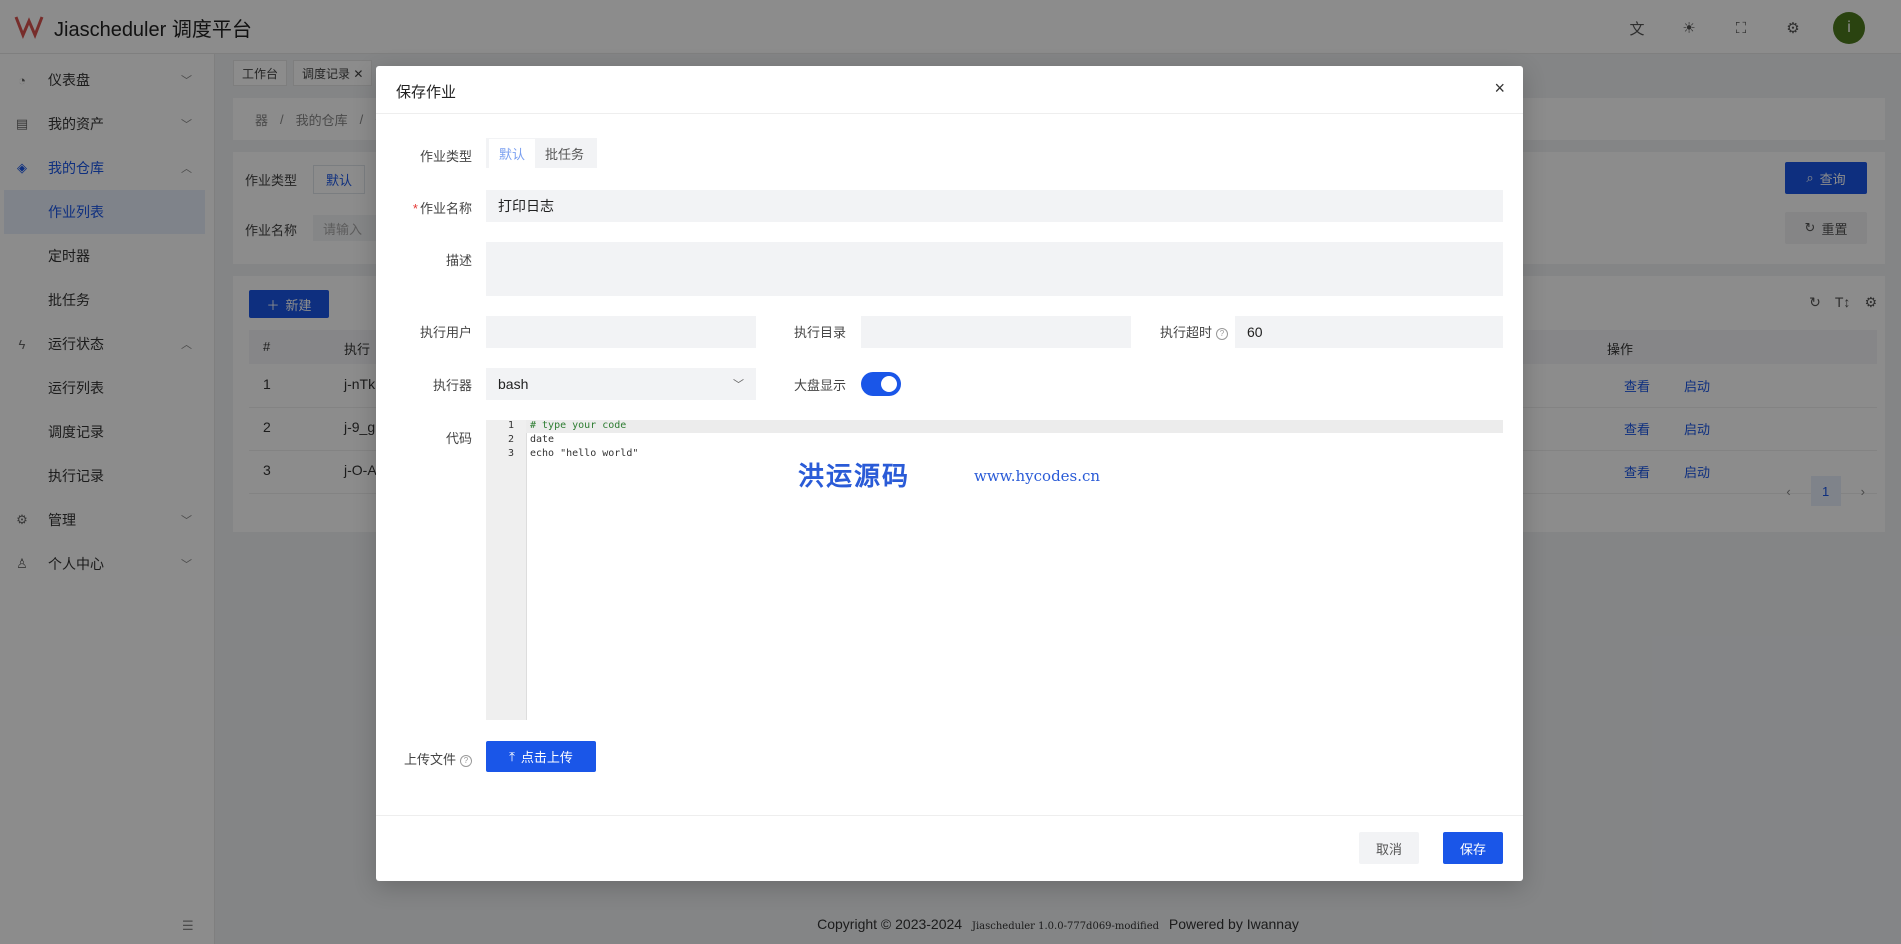 Image resolution: width=1901 pixels, height=944 pixels. I want to click on code-line: # type your code, so click(578, 425).